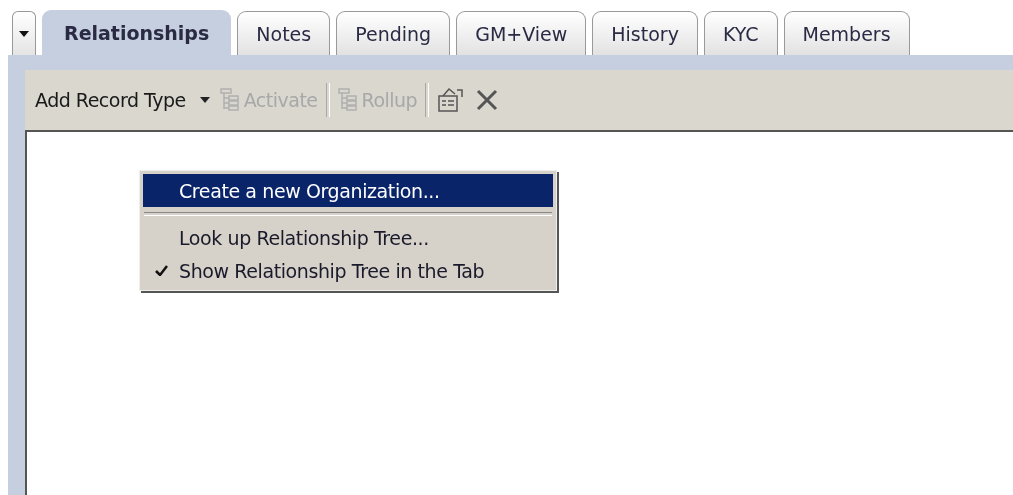  I want to click on tab: History, so click(645, 33).